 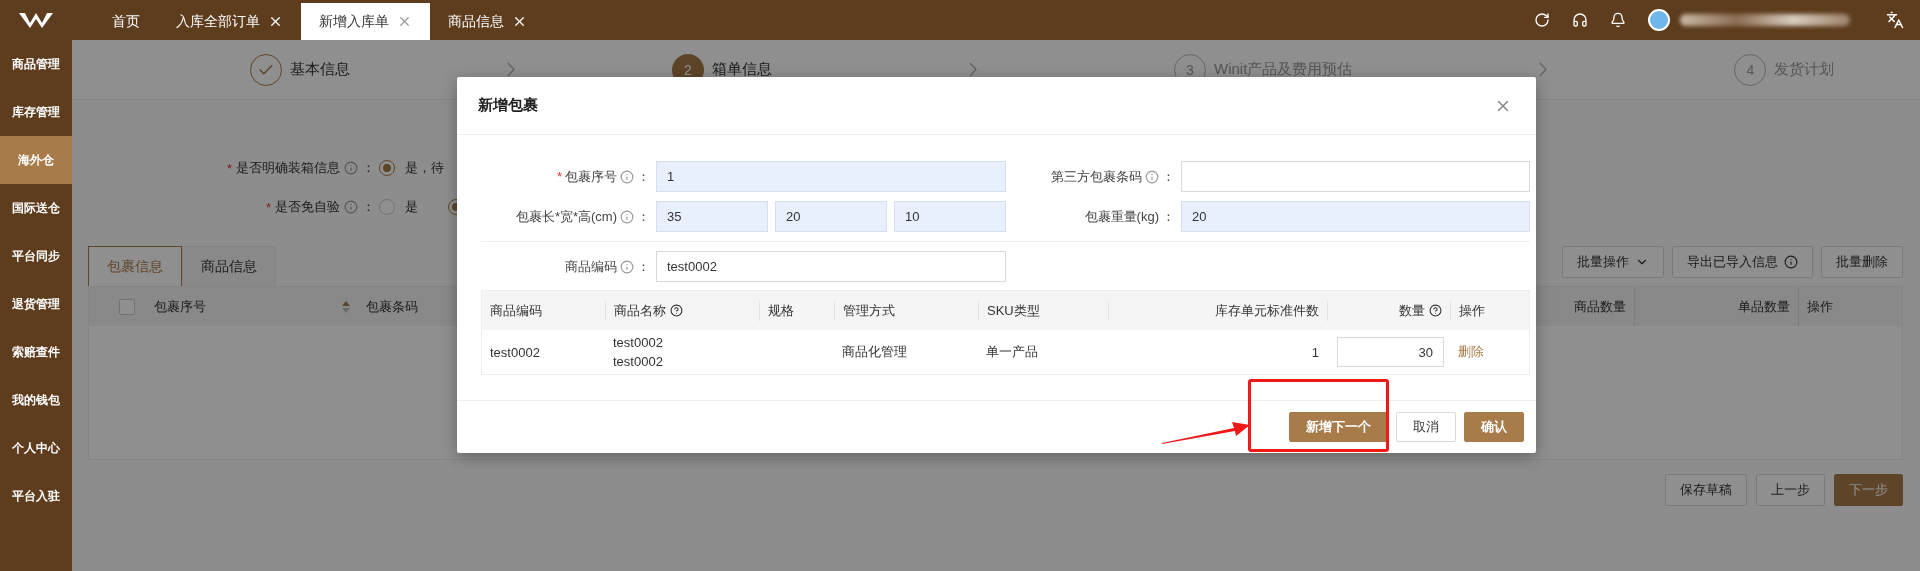 What do you see at coordinates (126, 21) in the screenshot?
I see `page-tab: 首页` at bounding box center [126, 21].